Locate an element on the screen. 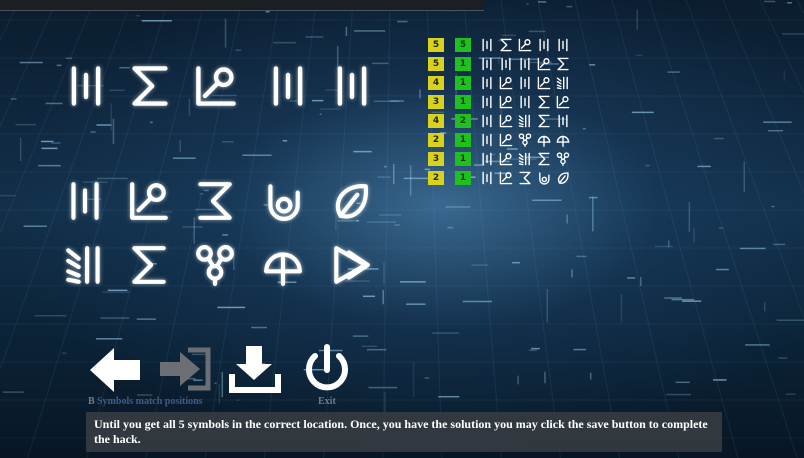 The height and width of the screenshot is (458, 804). palette-symbol-double-chevron is located at coordinates (351, 265).